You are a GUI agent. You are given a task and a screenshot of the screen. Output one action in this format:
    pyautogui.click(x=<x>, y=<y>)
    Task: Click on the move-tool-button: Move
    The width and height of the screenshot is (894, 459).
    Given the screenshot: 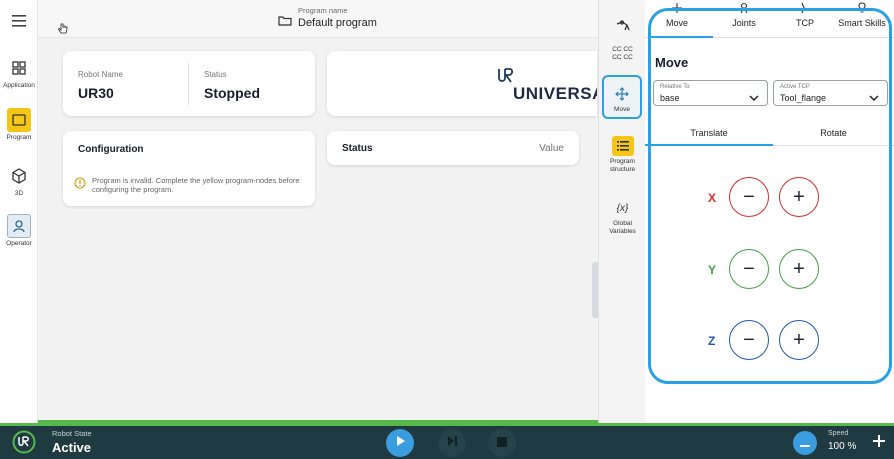 What is the action you would take?
    pyautogui.click(x=622, y=97)
    